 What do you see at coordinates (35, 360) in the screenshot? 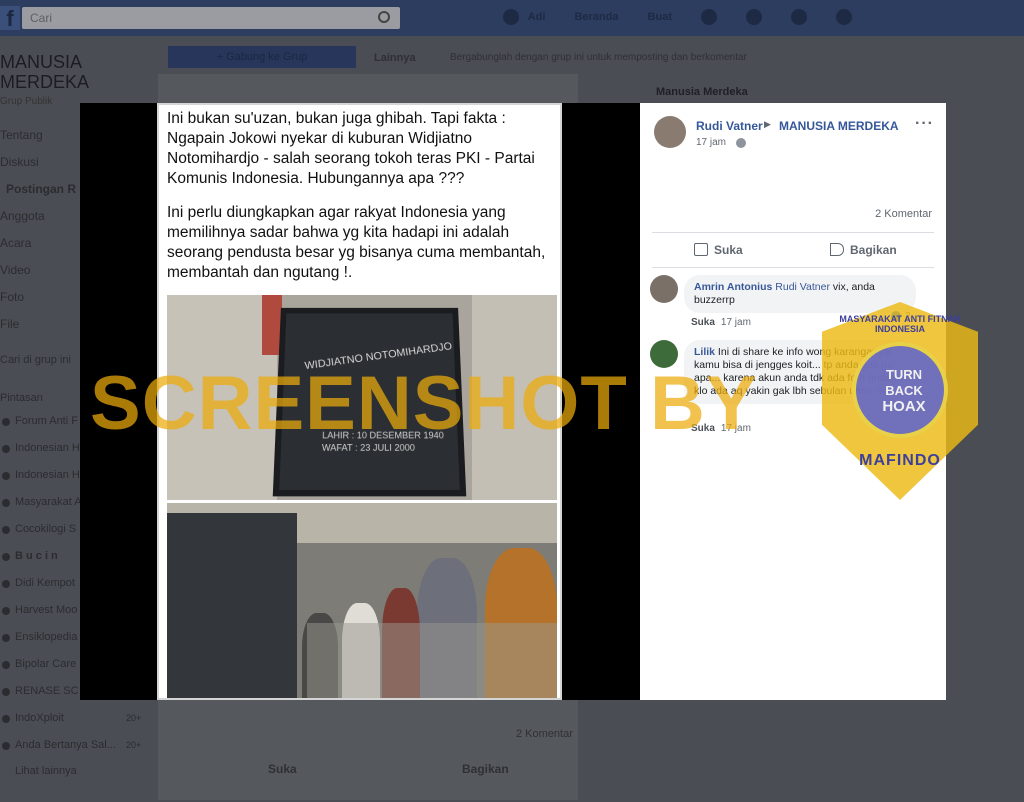
I see `group-search-label: Cari di grup ini` at bounding box center [35, 360].